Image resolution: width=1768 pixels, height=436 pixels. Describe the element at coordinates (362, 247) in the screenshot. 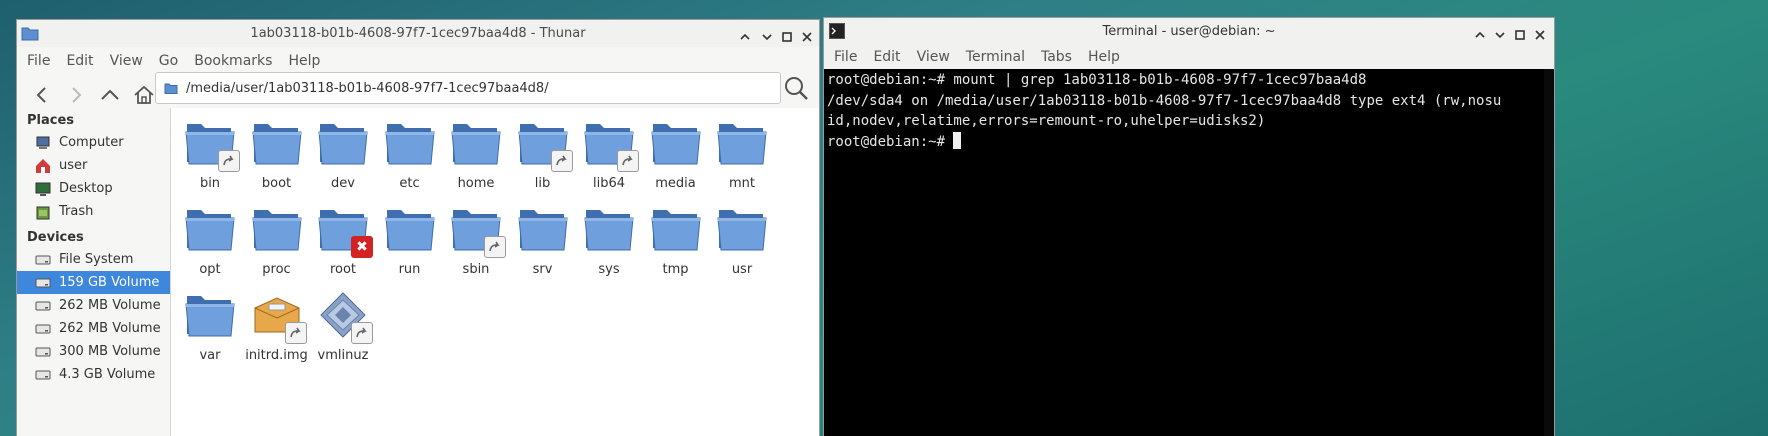

I see `no-access-badge-icon: ✖` at that location.